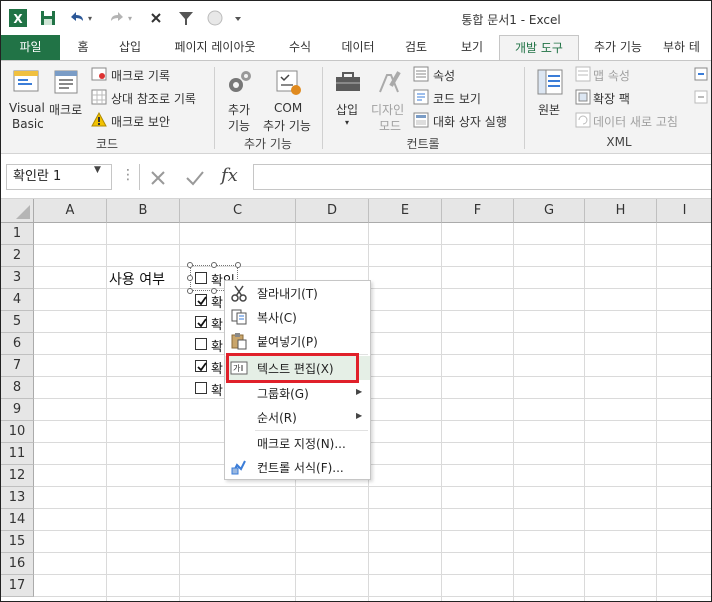 The width and height of the screenshot is (712, 602). I want to click on row-header-5: 5, so click(17, 322).